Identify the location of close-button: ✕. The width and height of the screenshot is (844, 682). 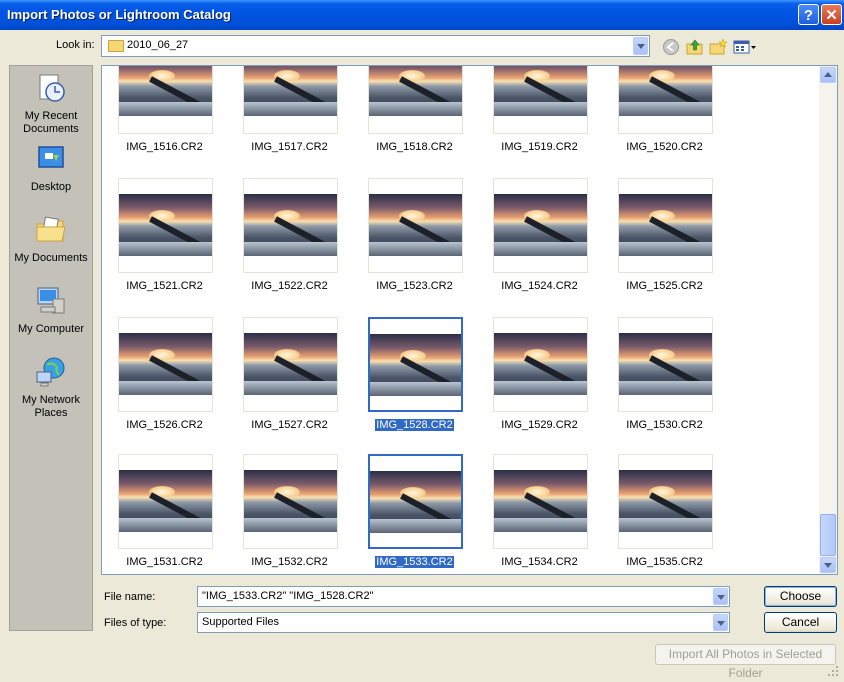
(831, 14).